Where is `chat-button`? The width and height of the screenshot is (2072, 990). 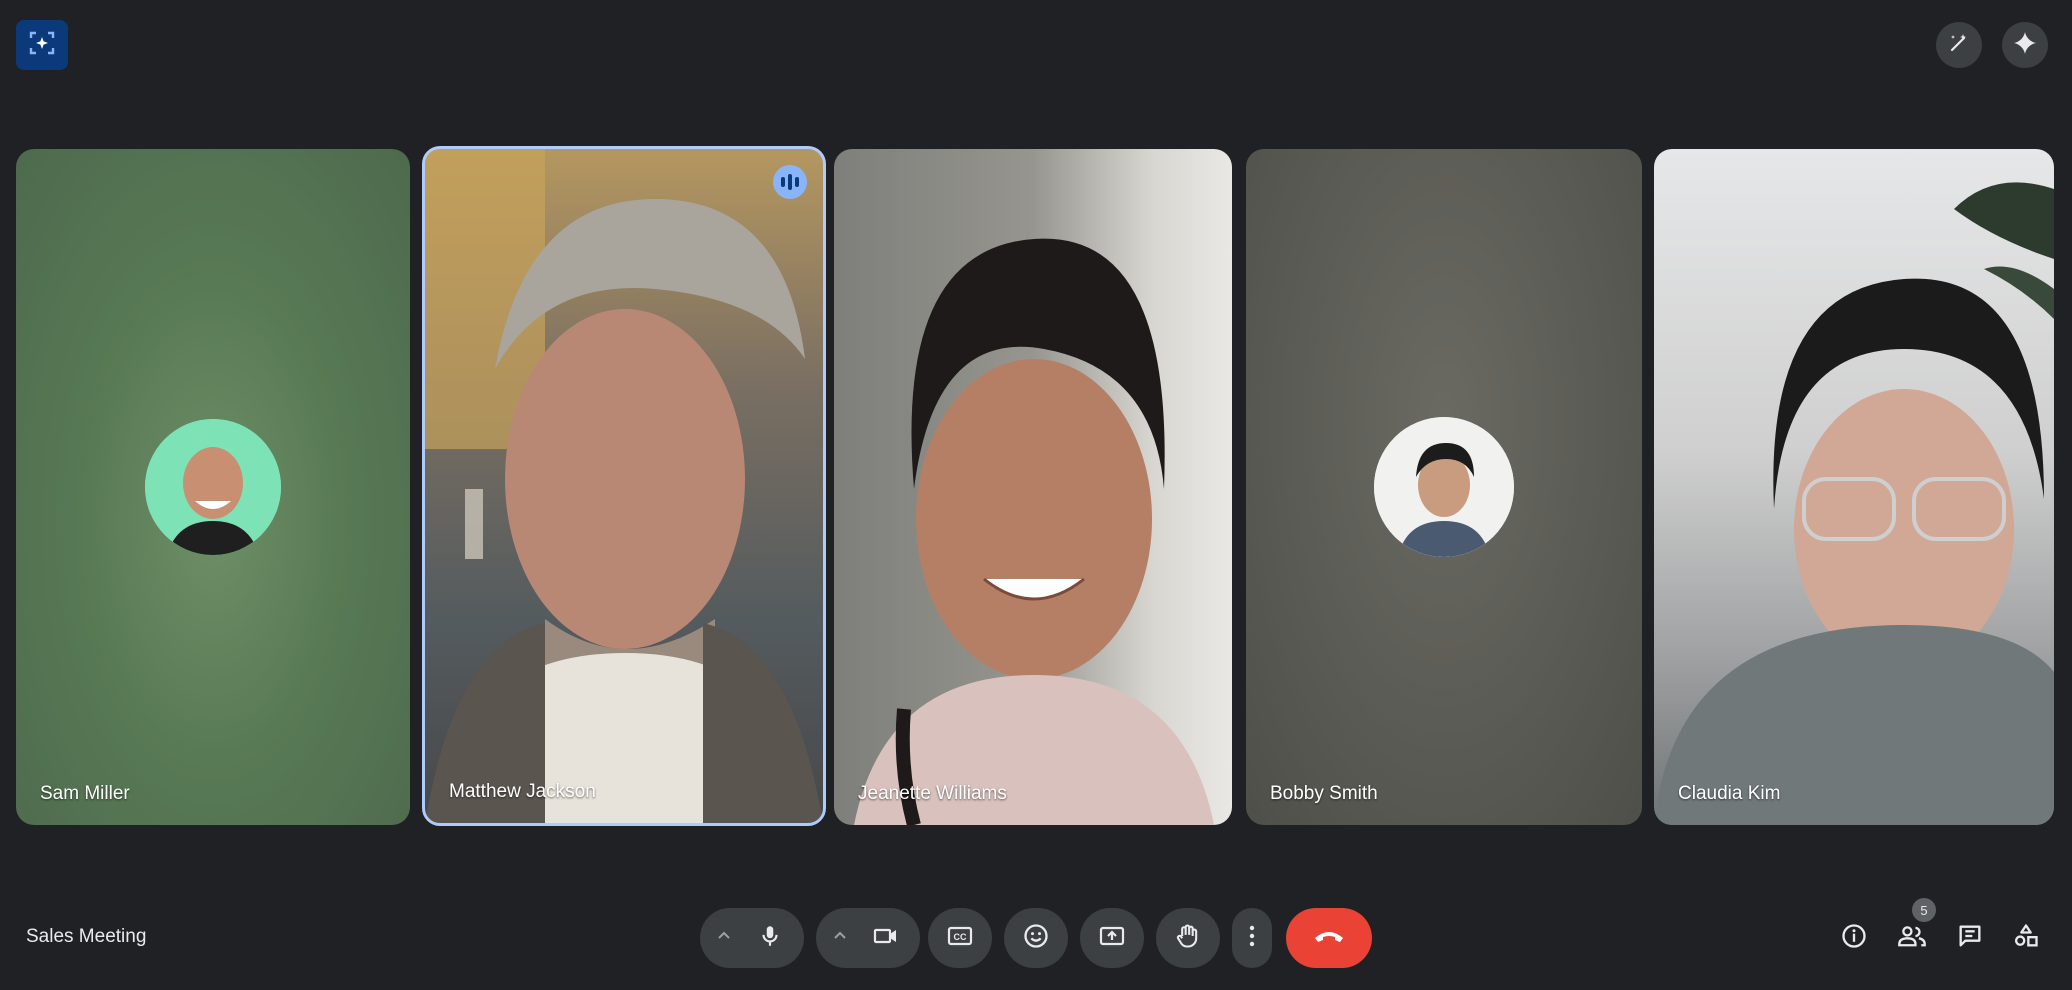
chat-button is located at coordinates (1970, 938).